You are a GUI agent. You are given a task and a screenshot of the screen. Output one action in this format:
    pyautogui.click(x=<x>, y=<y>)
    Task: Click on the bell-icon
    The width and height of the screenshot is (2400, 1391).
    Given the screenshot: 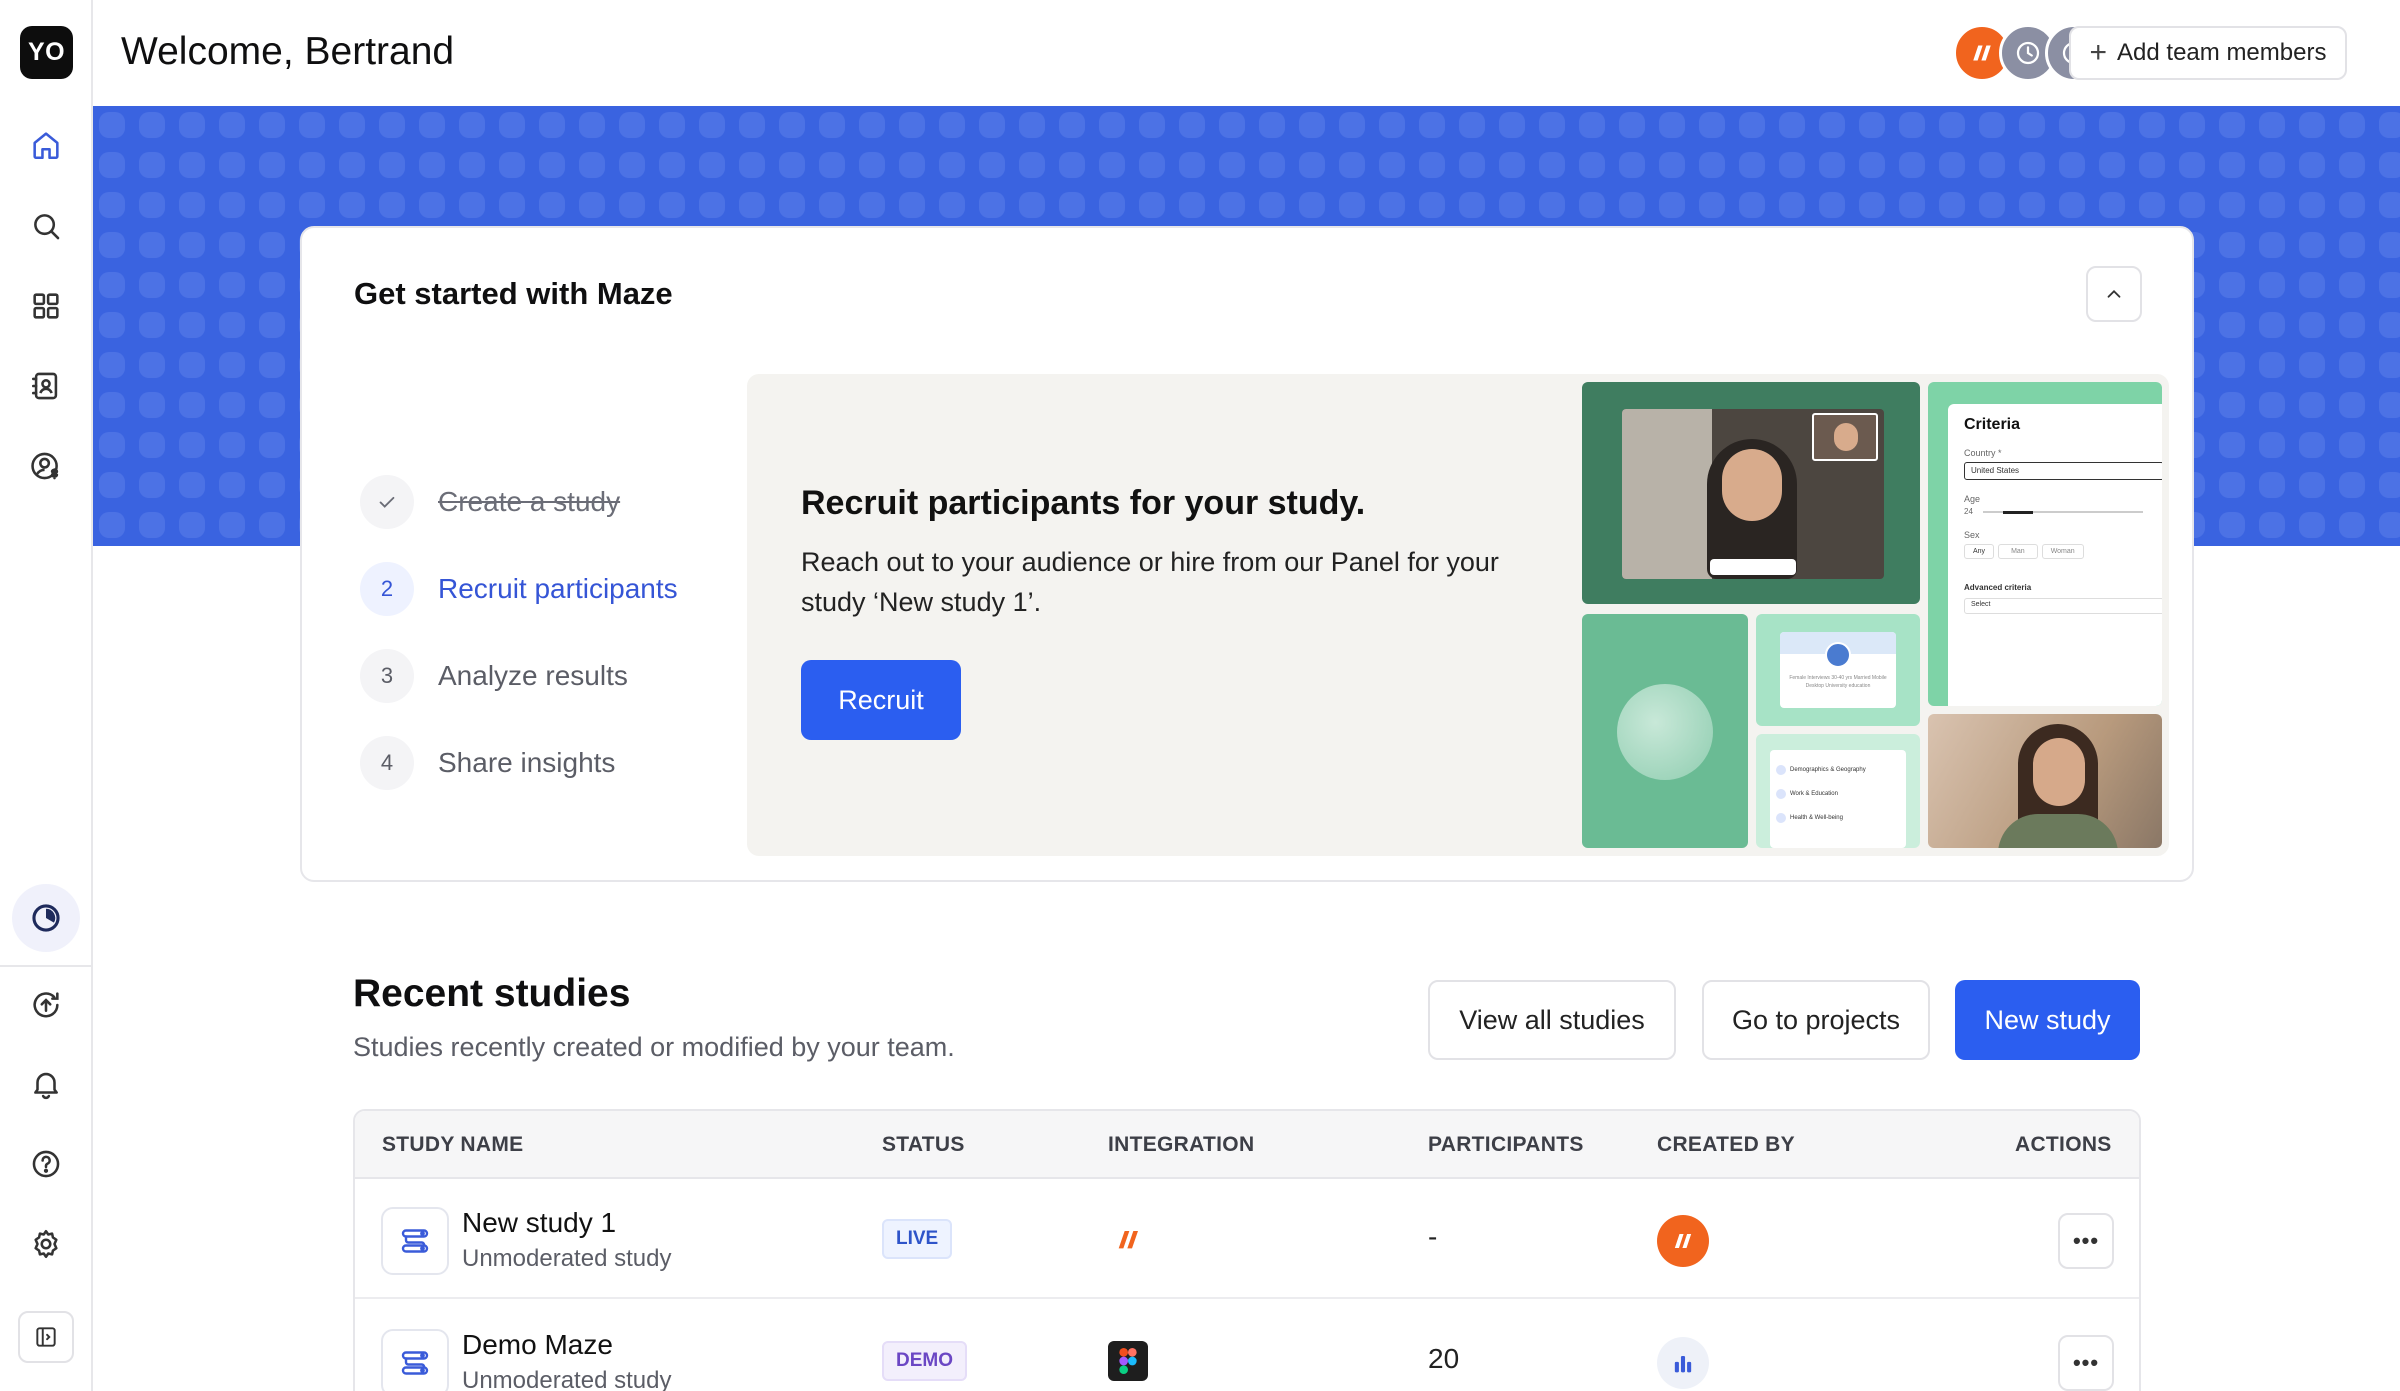 What is the action you would take?
    pyautogui.click(x=46, y=1084)
    